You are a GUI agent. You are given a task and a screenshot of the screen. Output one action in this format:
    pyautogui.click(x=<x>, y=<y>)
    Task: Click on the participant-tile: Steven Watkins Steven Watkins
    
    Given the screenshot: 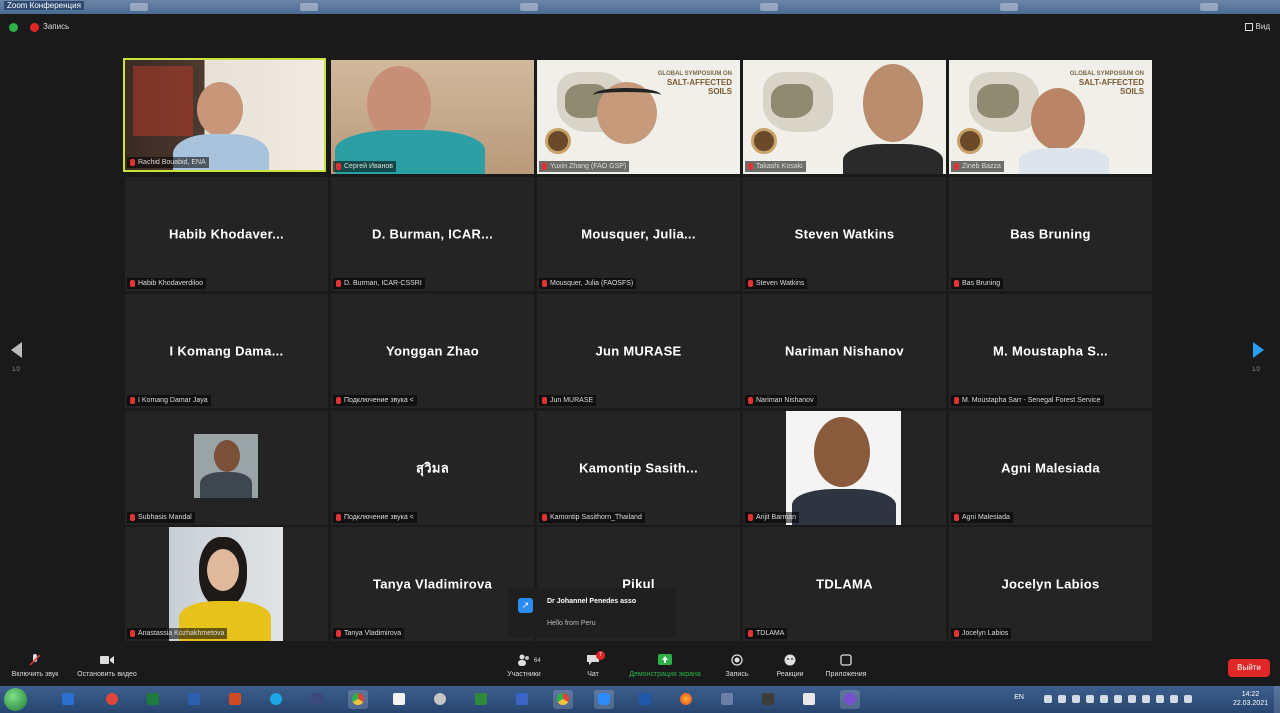 What is the action you would take?
    pyautogui.click(x=844, y=234)
    